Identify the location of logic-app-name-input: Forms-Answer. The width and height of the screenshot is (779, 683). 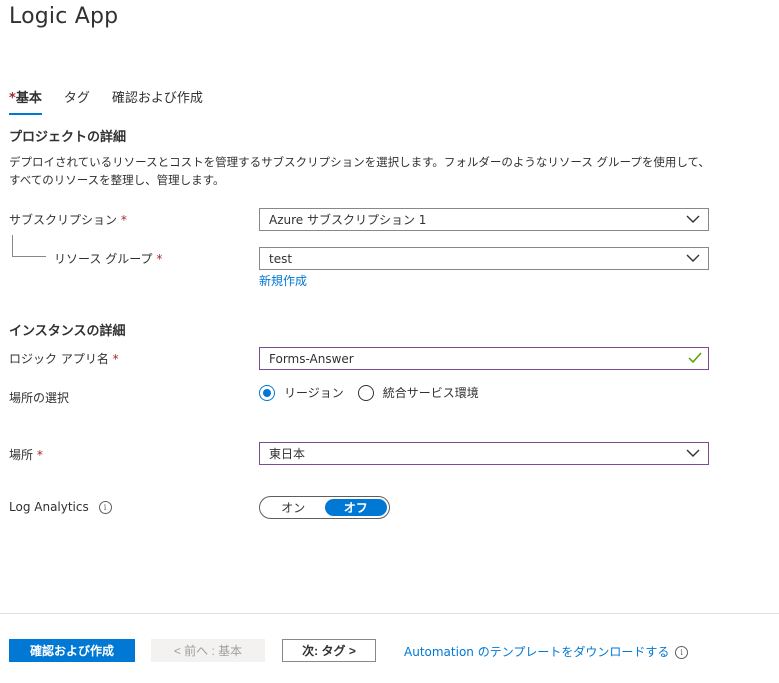
(484, 358).